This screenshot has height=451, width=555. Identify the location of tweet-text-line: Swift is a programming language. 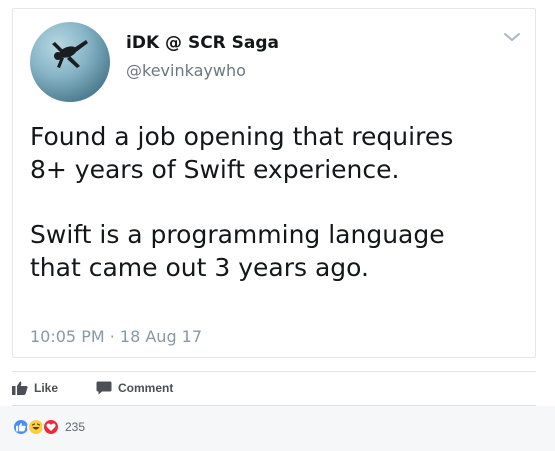
(237, 234).